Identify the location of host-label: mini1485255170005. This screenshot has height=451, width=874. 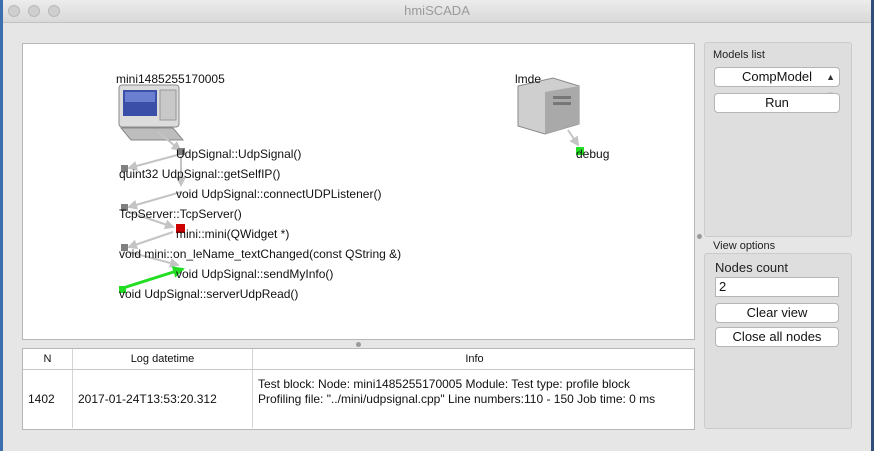
(170, 79).